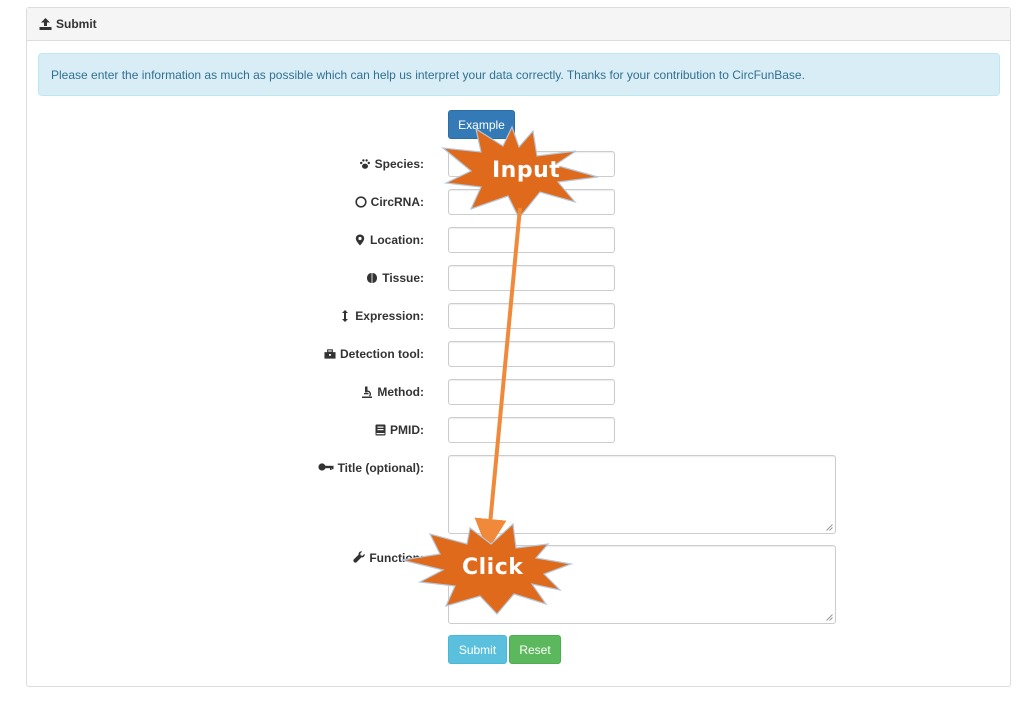 The width and height of the screenshot is (1036, 720). What do you see at coordinates (330, 354) in the screenshot?
I see `toolbox-icon` at bounding box center [330, 354].